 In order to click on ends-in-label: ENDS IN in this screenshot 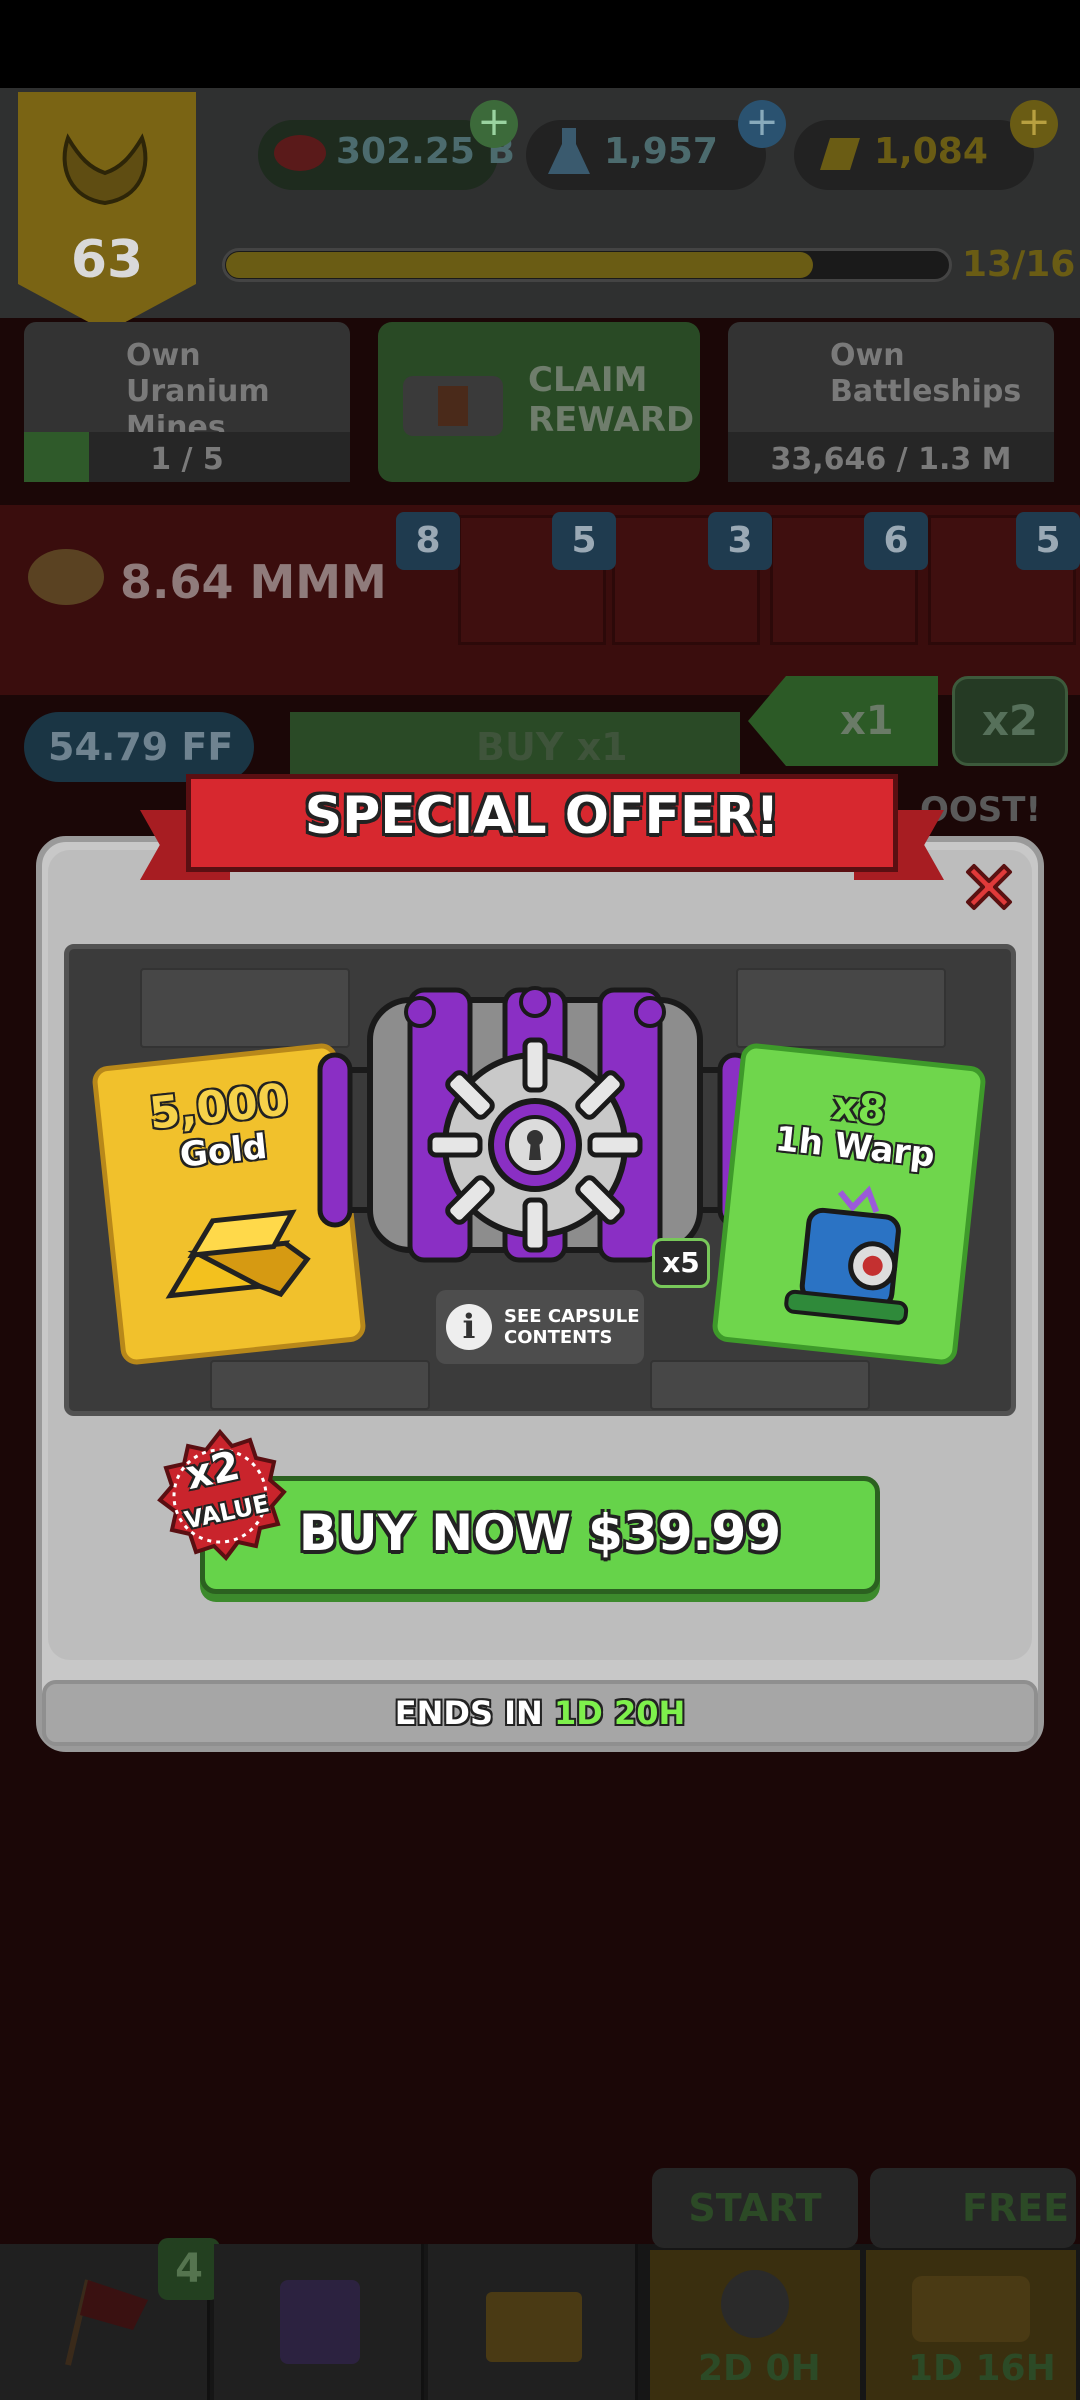, I will do `click(468, 1713)`.